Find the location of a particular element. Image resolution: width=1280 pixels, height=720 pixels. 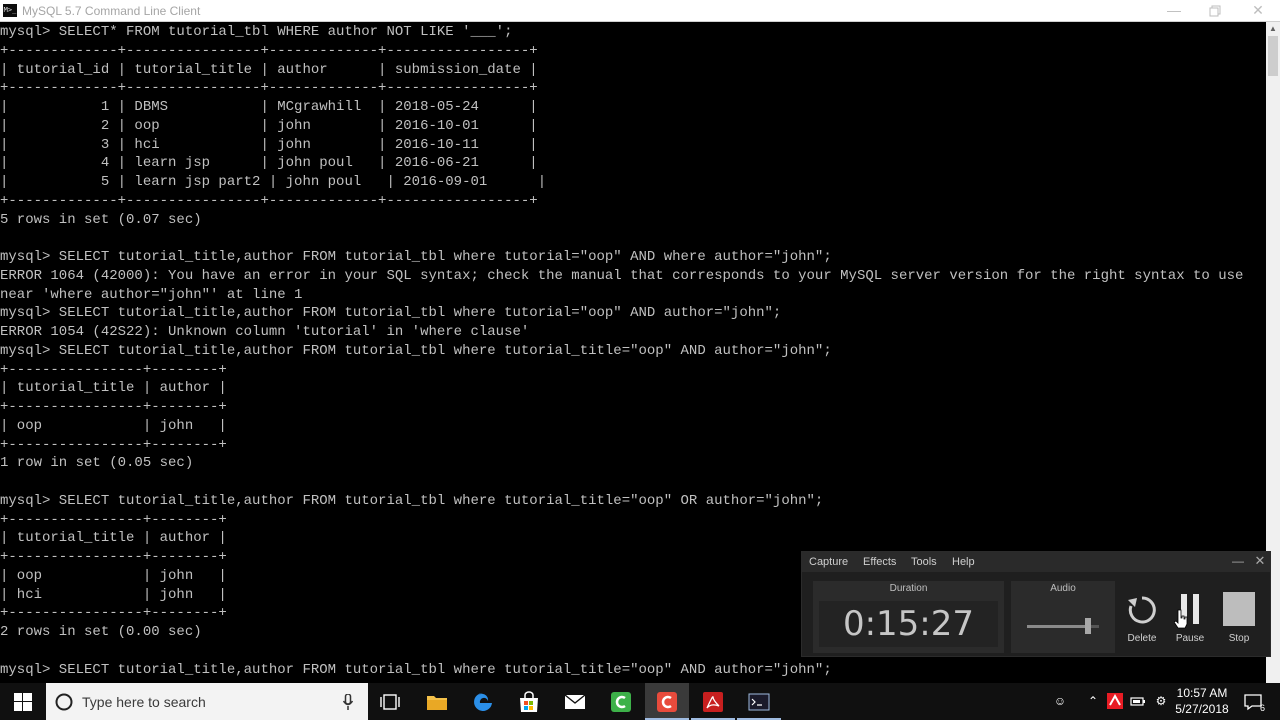

task-view-button is located at coordinates (390, 701).